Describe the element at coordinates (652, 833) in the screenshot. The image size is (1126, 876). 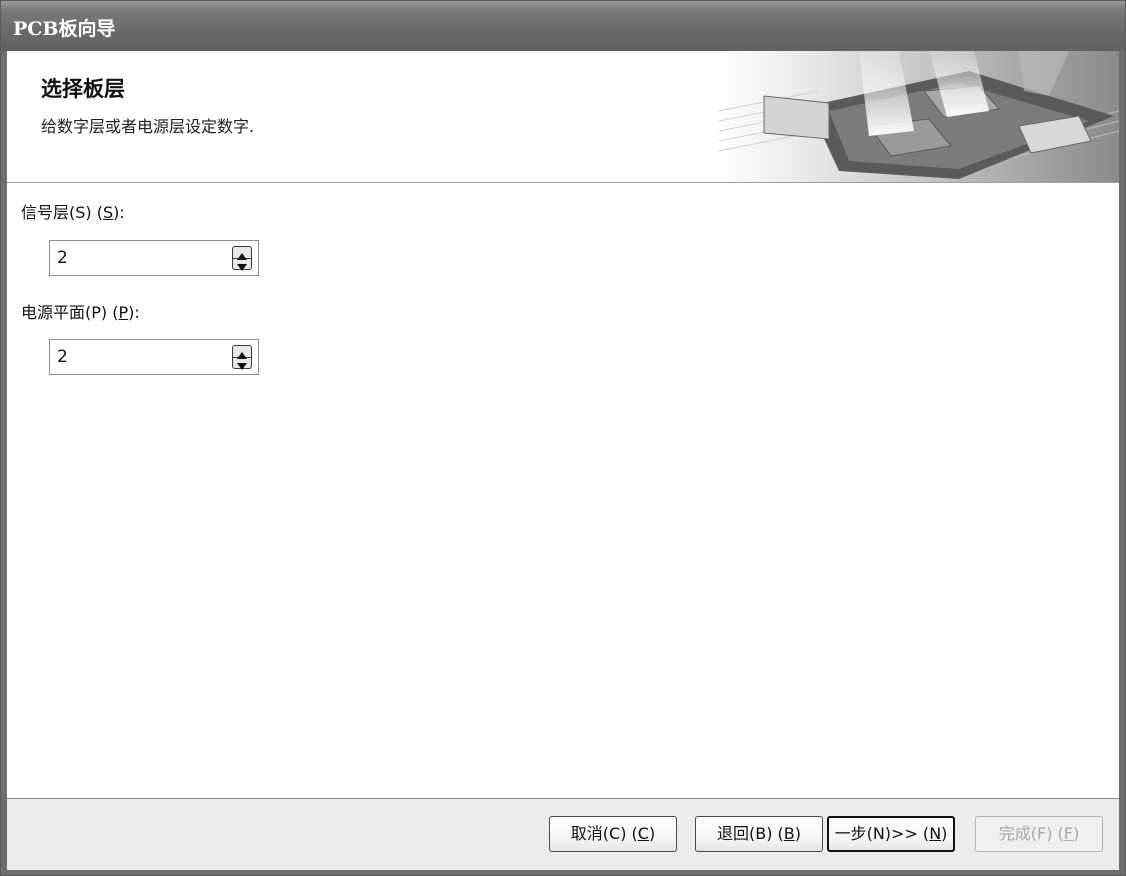
I see `cancel-button-suffix: )` at that location.